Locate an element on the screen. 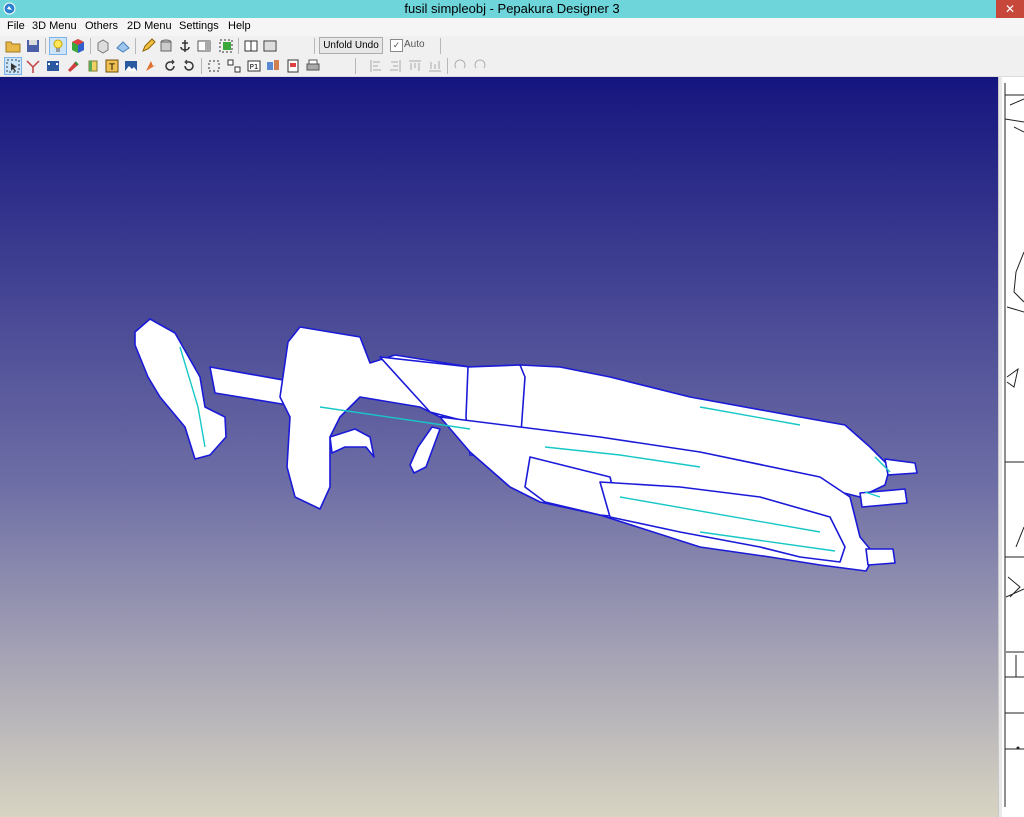  split-view-icon is located at coordinates (204, 46).